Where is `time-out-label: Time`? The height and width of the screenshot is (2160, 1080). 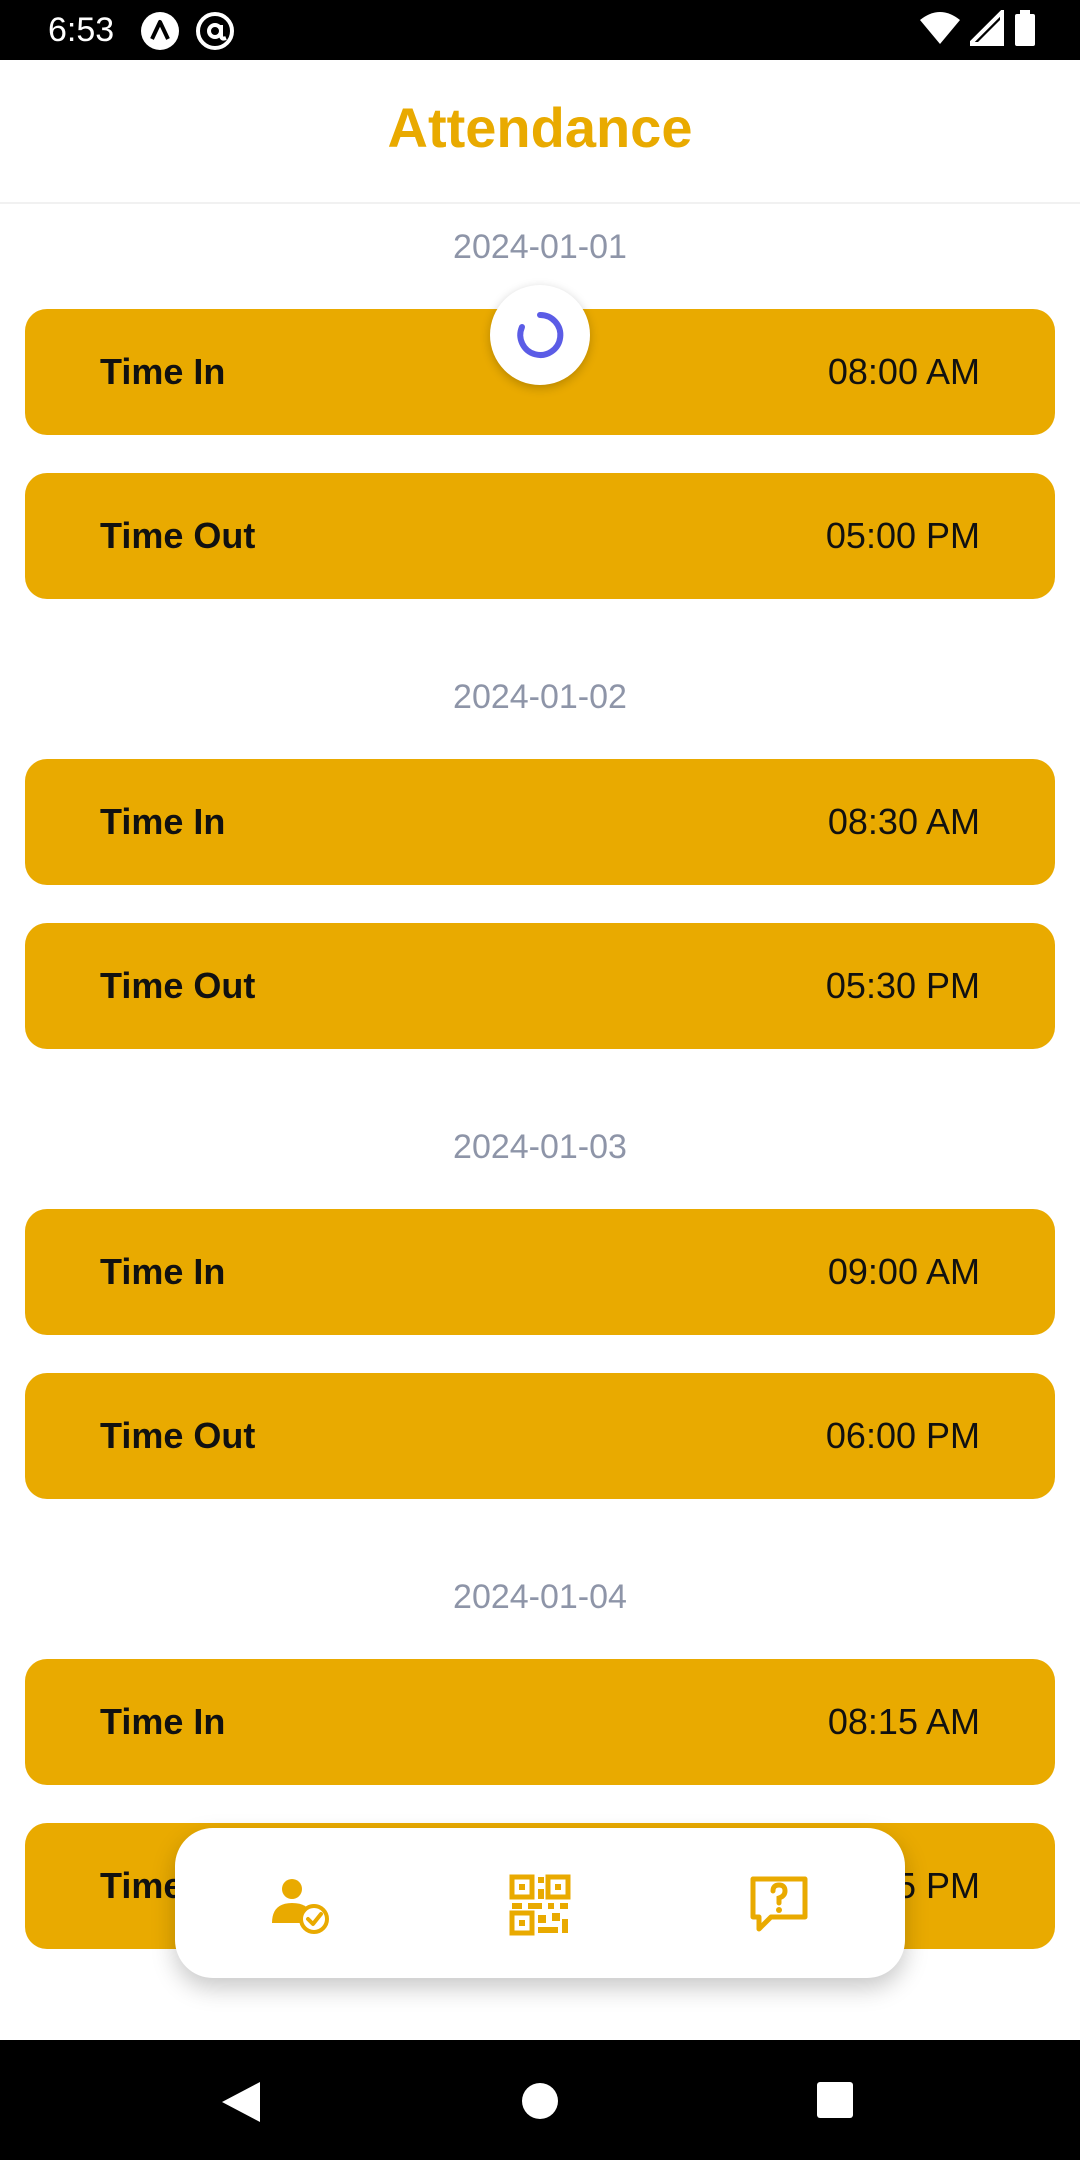
time-out-label: Time is located at coordinates (142, 1885).